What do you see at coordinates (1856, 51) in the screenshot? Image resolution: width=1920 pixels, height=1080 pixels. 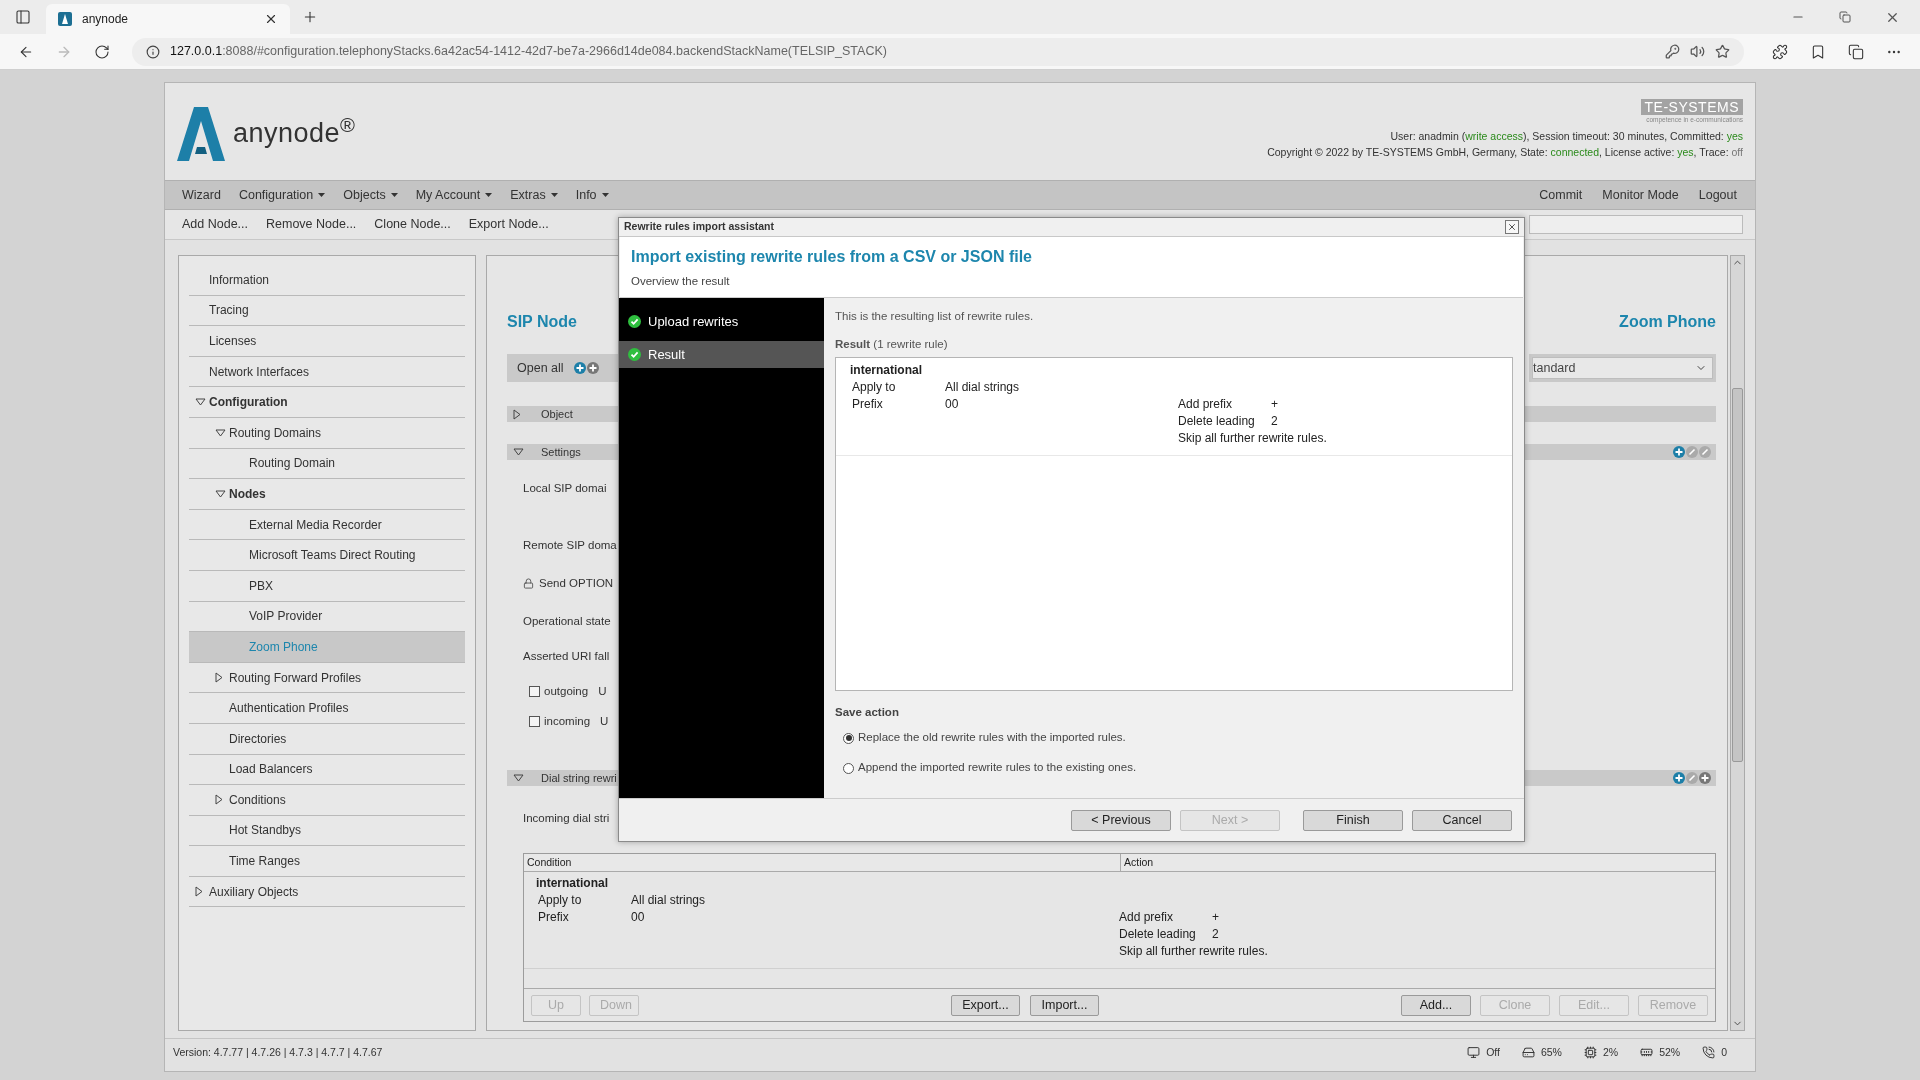 I see `collections-icon` at bounding box center [1856, 51].